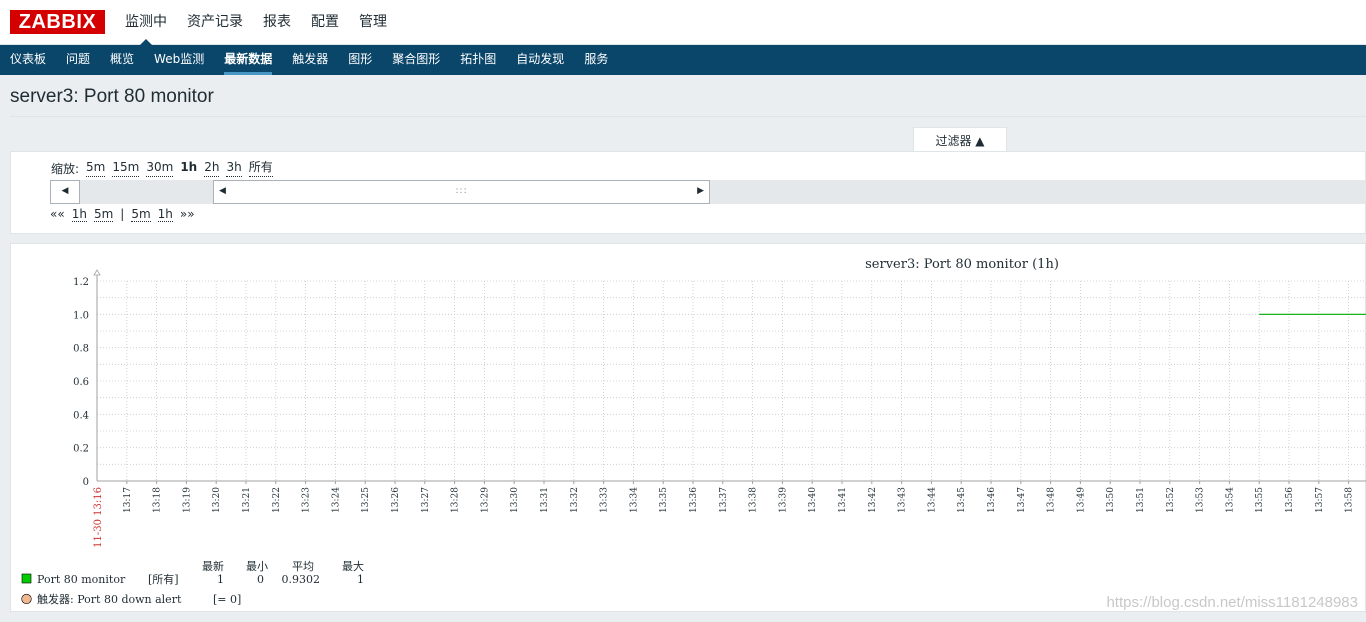 The image size is (1366, 622). What do you see at coordinates (179, 60) in the screenshot?
I see `sub-nav-web: Web监测` at bounding box center [179, 60].